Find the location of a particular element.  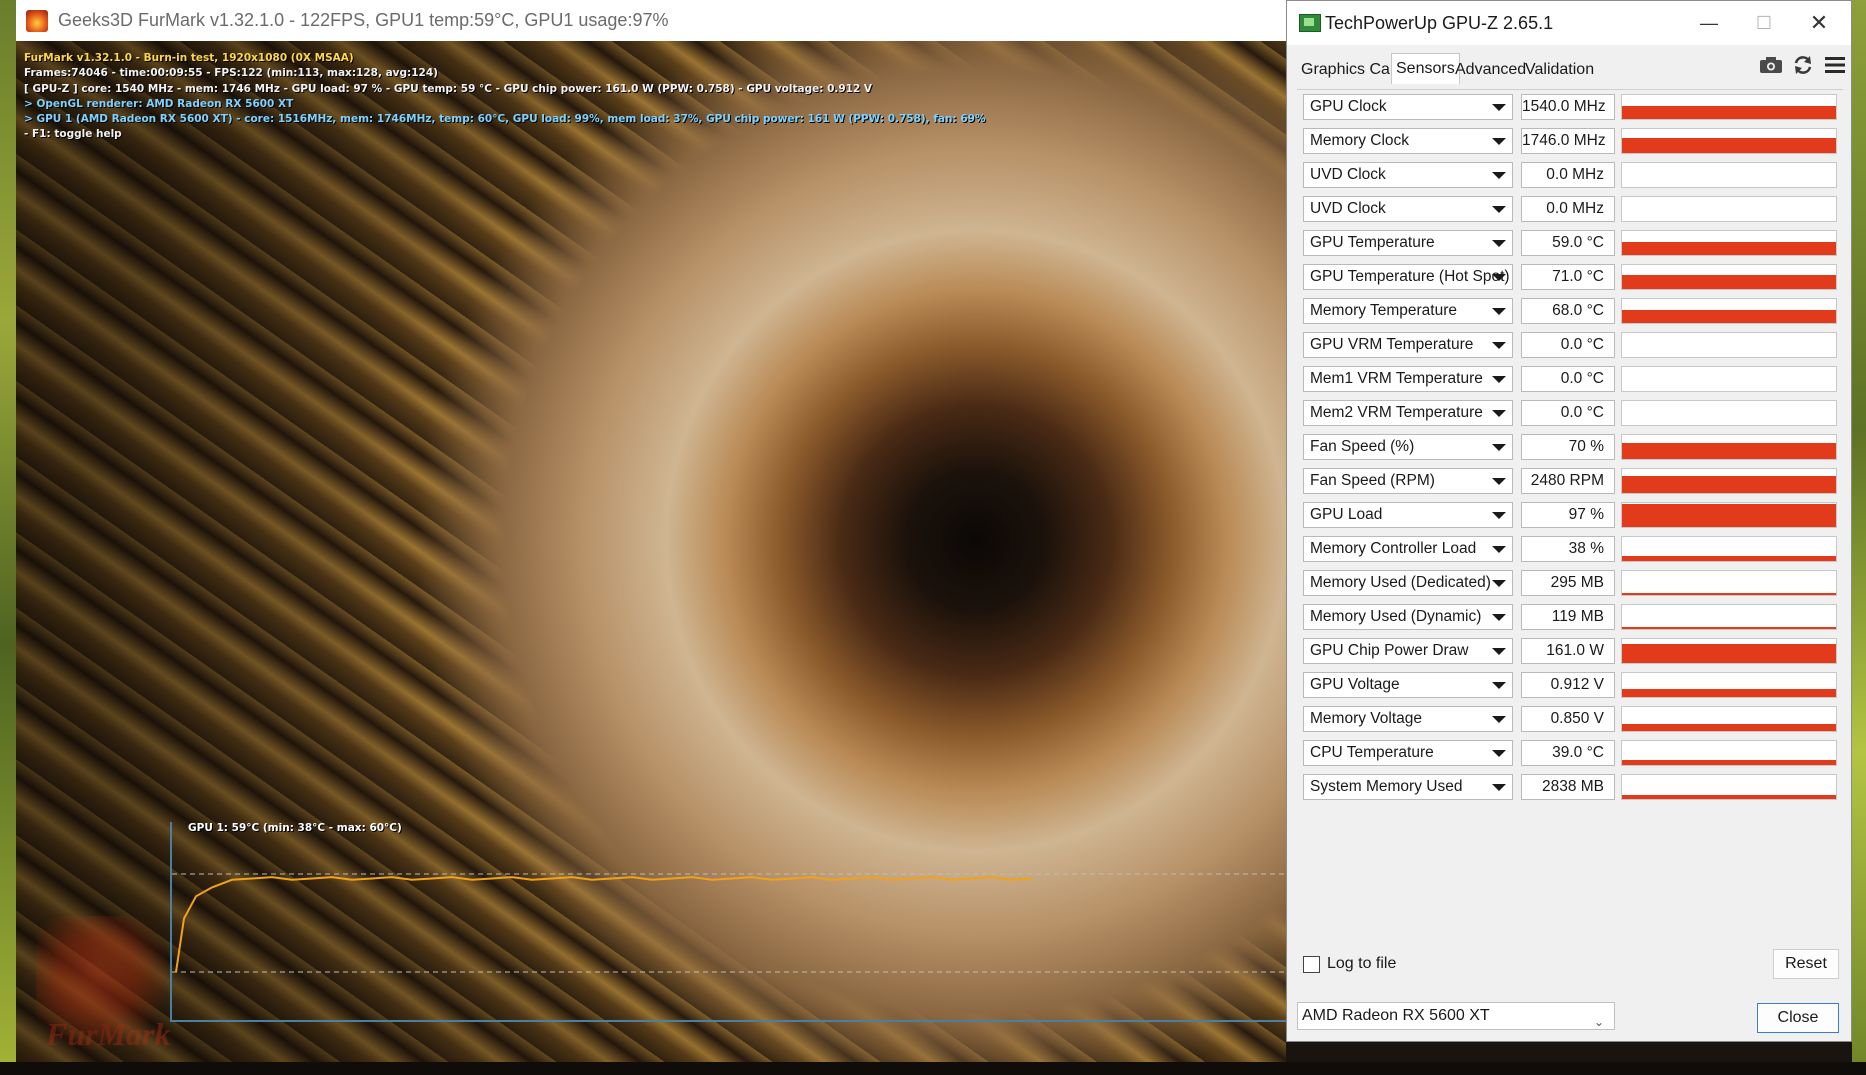

sensor-name-dropdown: GPU Voltage is located at coordinates (1408, 685).